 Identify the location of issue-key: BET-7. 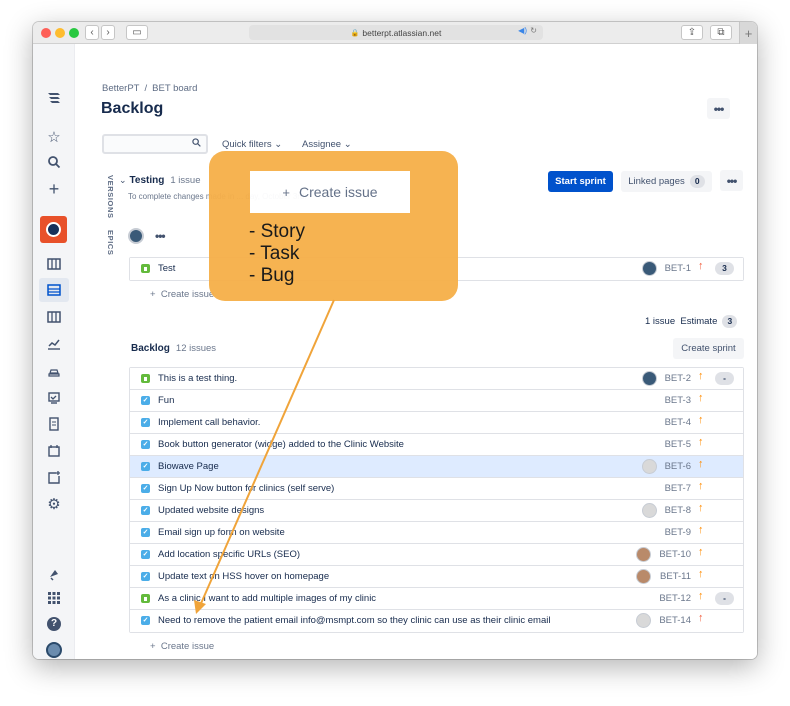
(671, 488).